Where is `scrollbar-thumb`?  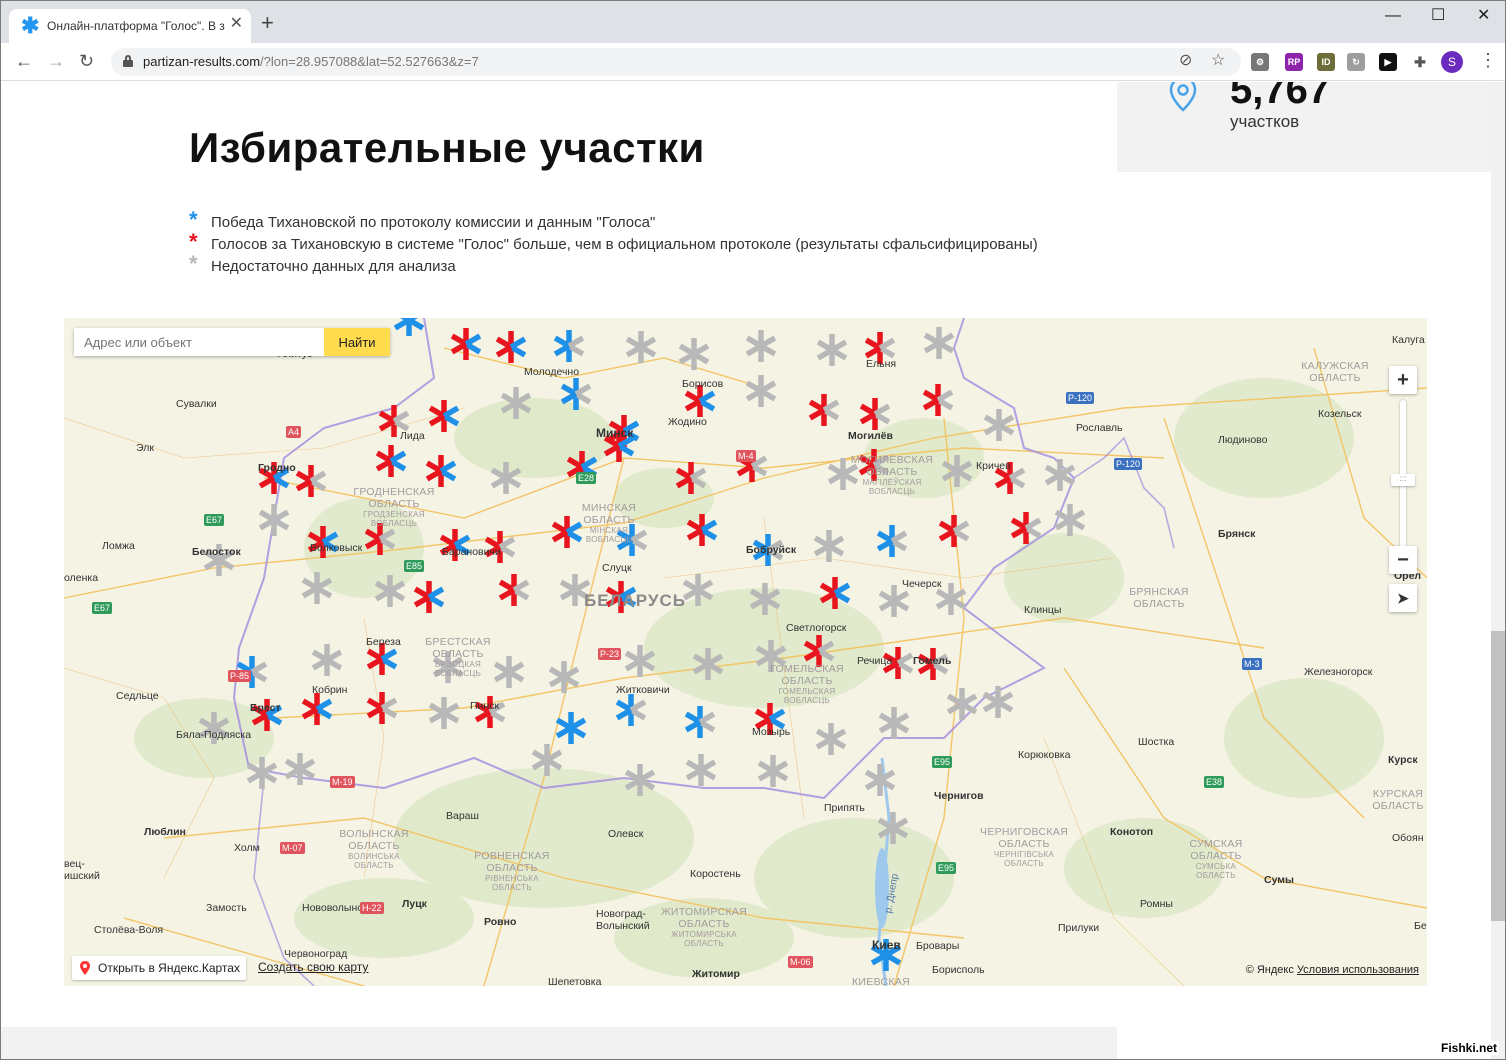
scrollbar-thumb is located at coordinates (1498, 776).